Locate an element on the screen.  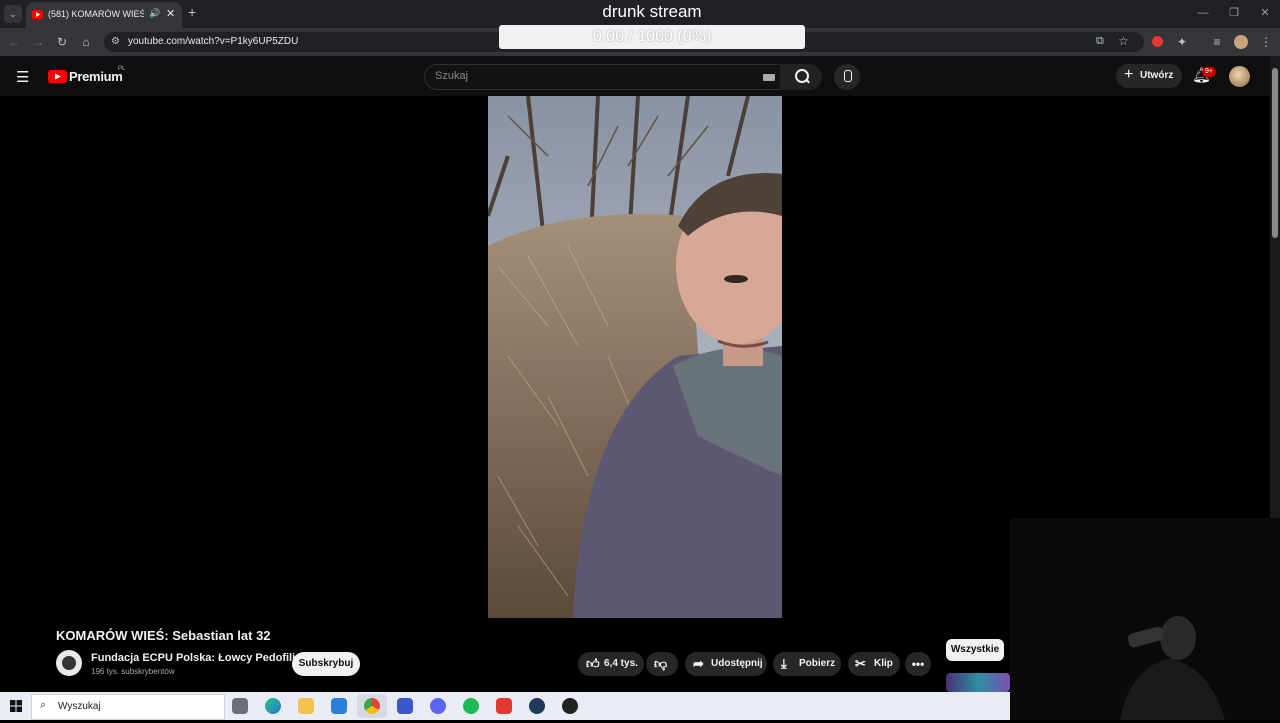
browser-tab: (581) KOMARÓW WIEŚ: Seb 🔊 ✕ is located at coordinates (104, 15).